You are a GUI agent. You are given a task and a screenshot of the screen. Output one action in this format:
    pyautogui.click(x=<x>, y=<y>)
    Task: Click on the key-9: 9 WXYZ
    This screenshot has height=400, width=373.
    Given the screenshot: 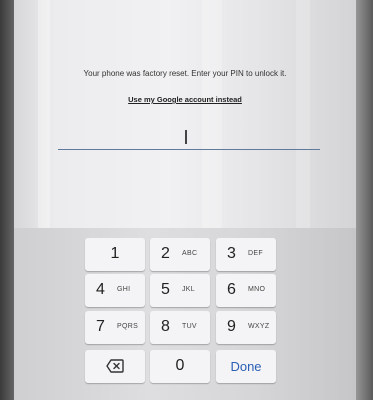 What is the action you would take?
    pyautogui.click(x=246, y=327)
    